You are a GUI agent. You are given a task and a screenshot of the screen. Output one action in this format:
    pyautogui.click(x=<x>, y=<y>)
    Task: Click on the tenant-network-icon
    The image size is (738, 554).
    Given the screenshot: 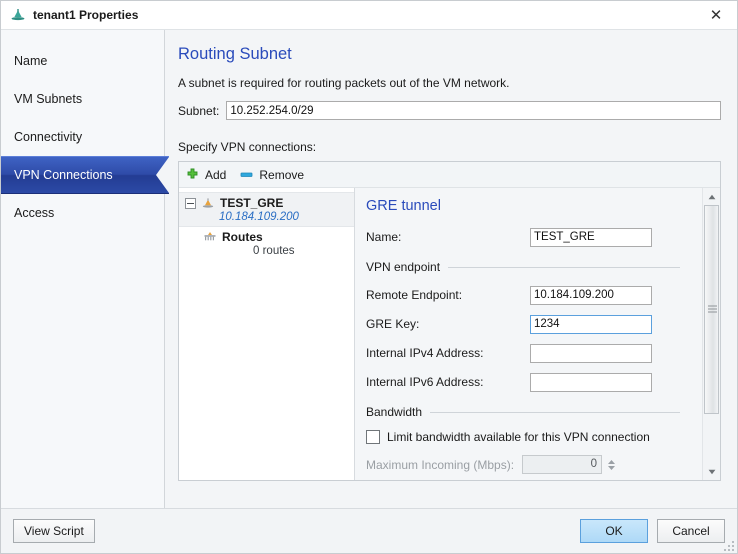 What is the action you would take?
    pyautogui.click(x=18, y=15)
    